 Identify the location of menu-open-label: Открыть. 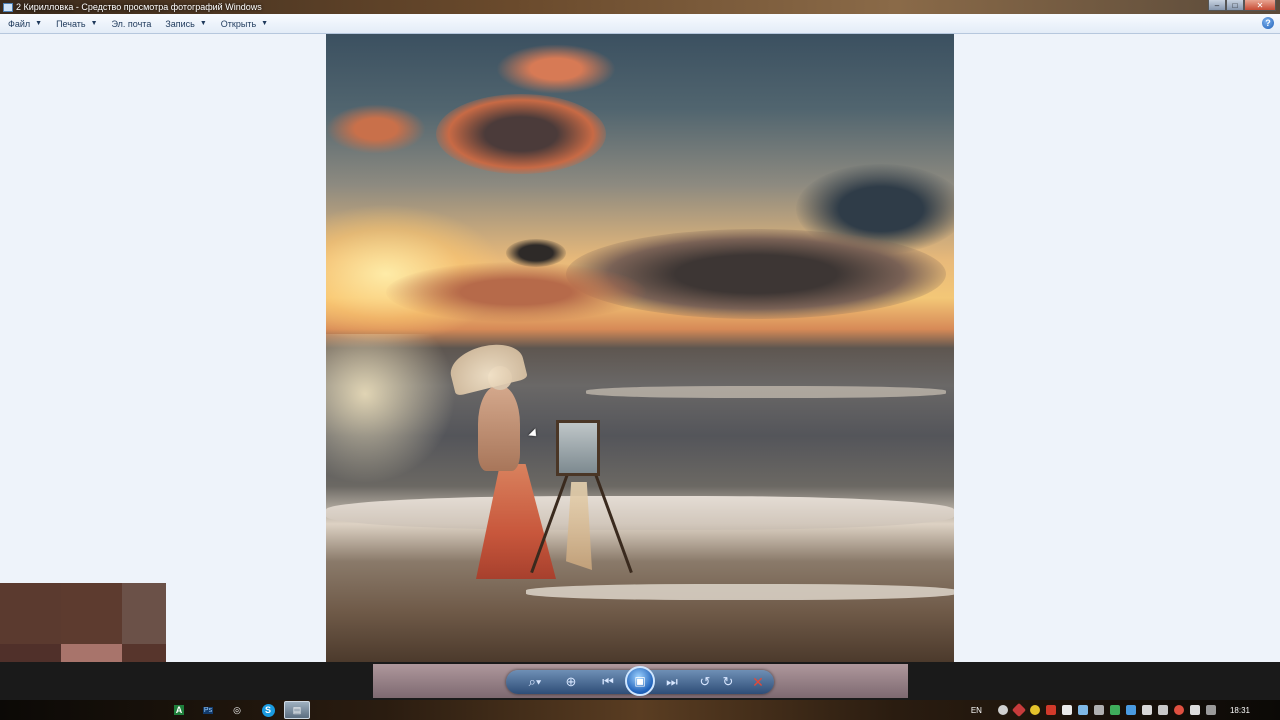
(238, 23).